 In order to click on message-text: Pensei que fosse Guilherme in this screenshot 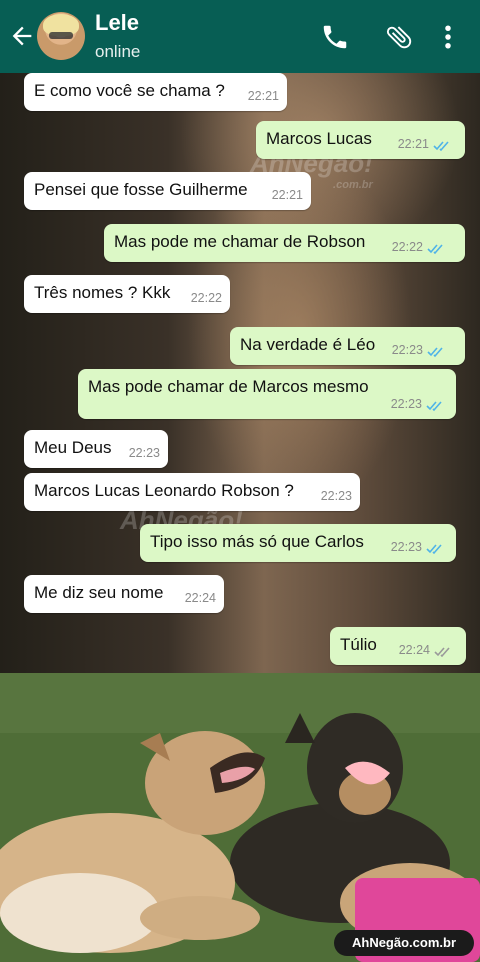, I will do `click(141, 189)`.